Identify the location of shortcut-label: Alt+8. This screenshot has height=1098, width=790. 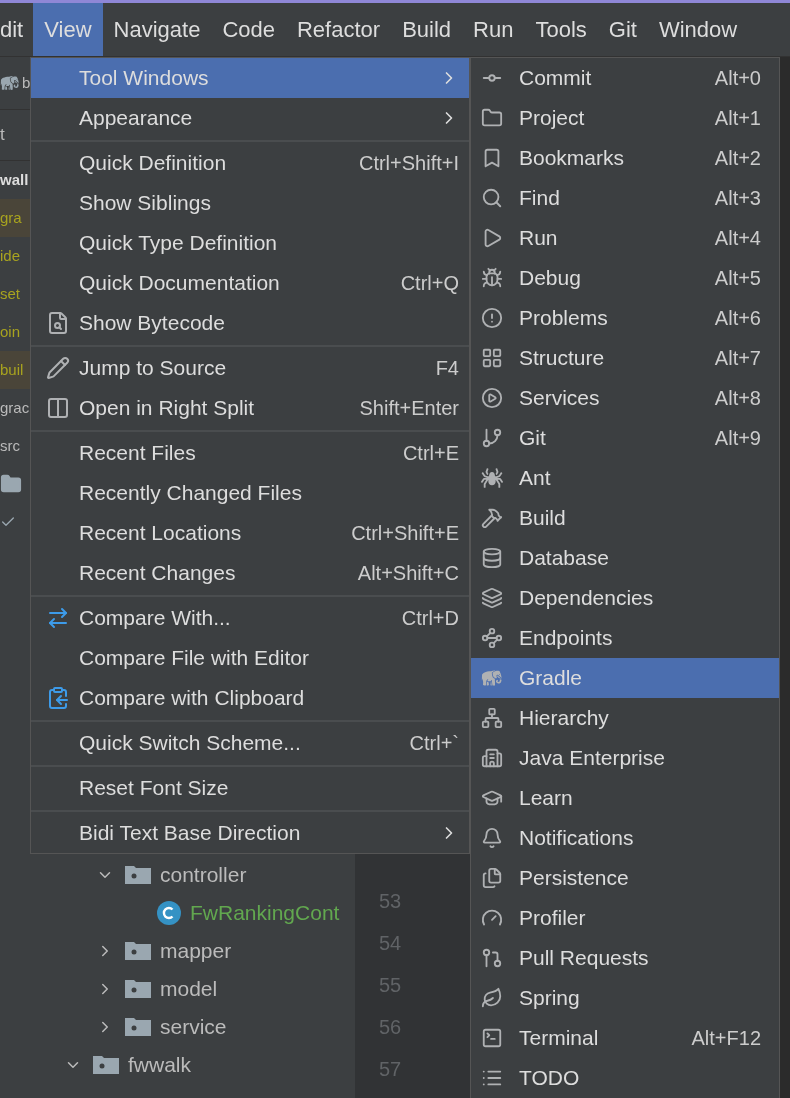
(737, 398).